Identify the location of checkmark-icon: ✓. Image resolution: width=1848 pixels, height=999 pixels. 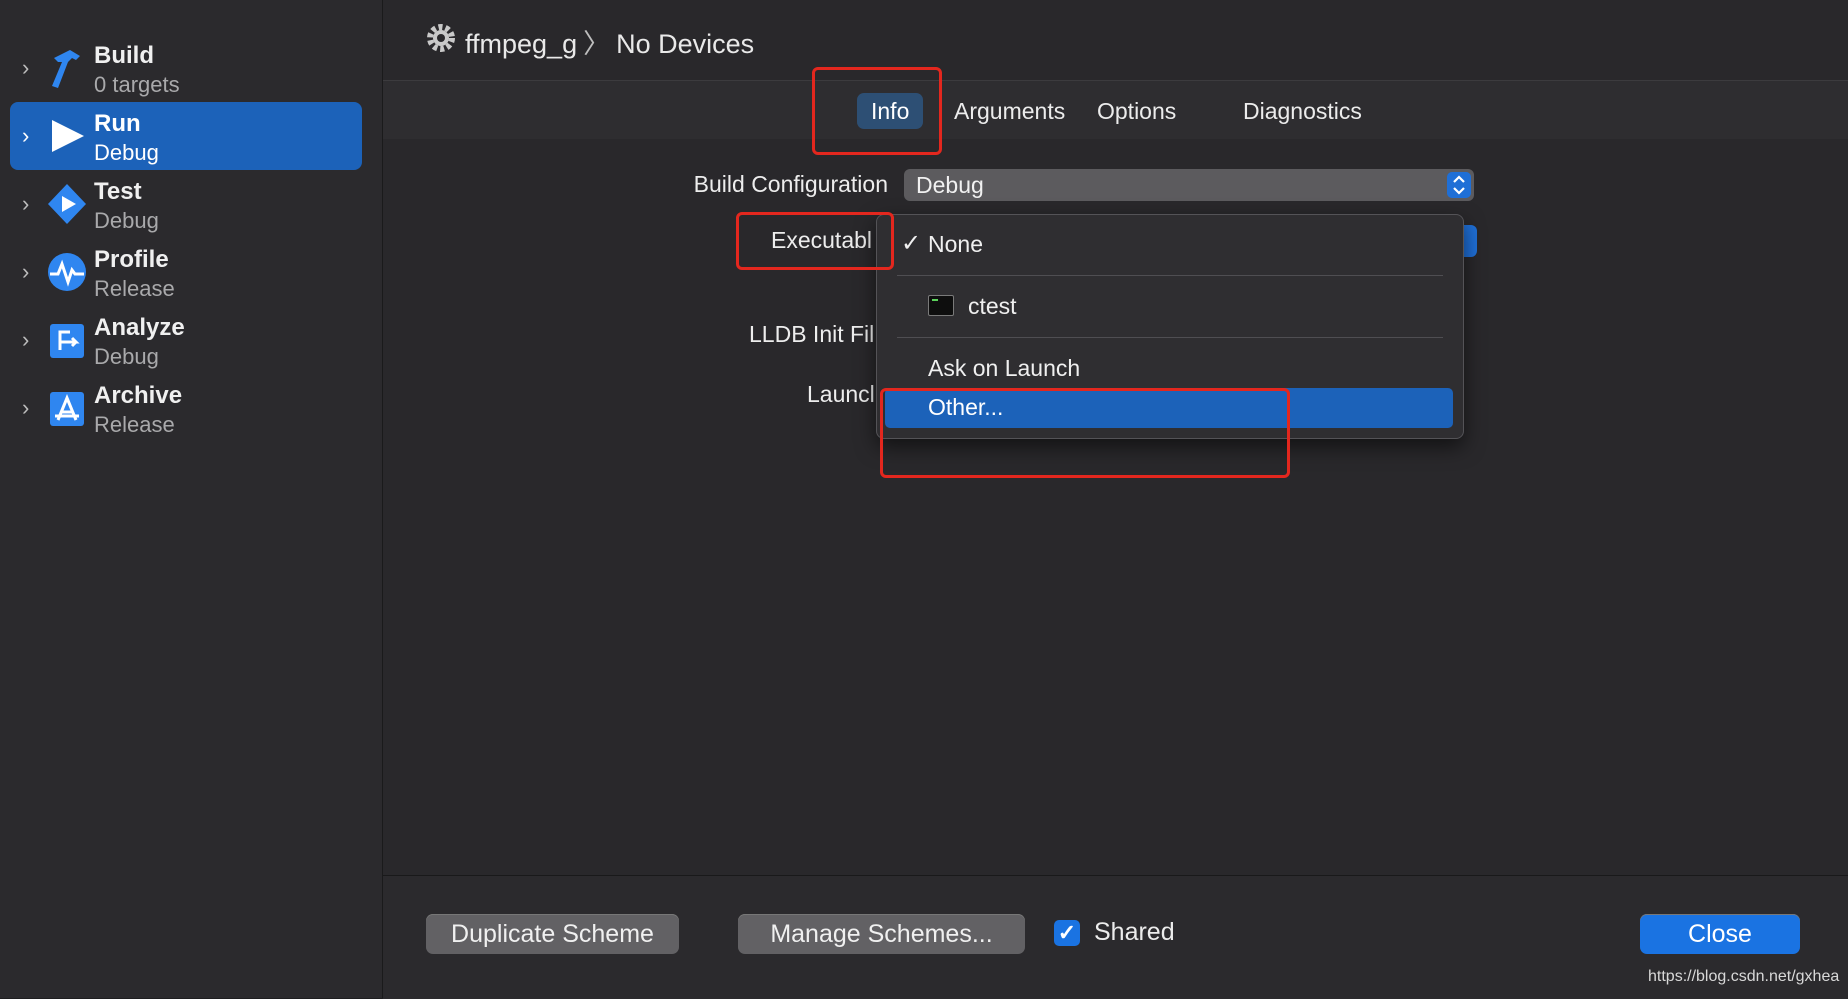
(911, 243).